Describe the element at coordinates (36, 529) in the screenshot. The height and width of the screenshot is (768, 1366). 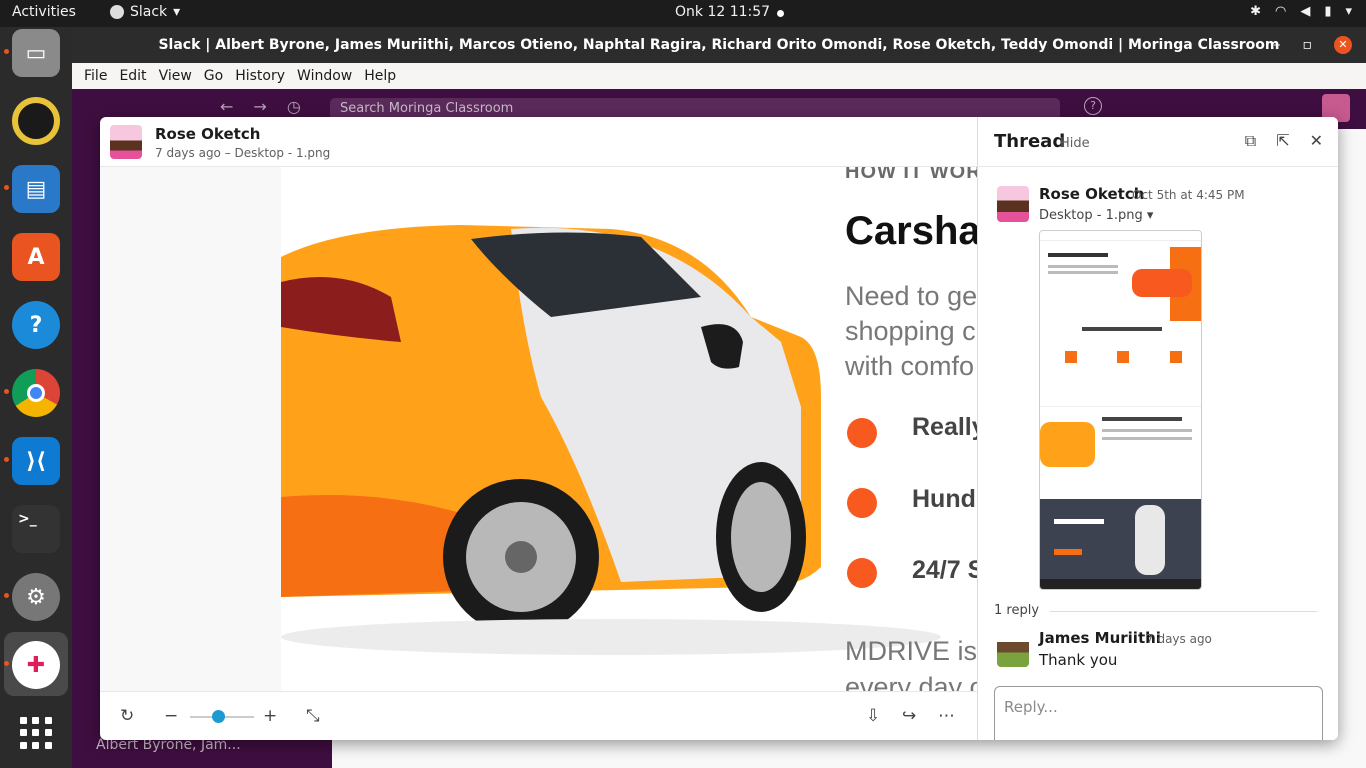
I see `terminal-icon: >_` at that location.